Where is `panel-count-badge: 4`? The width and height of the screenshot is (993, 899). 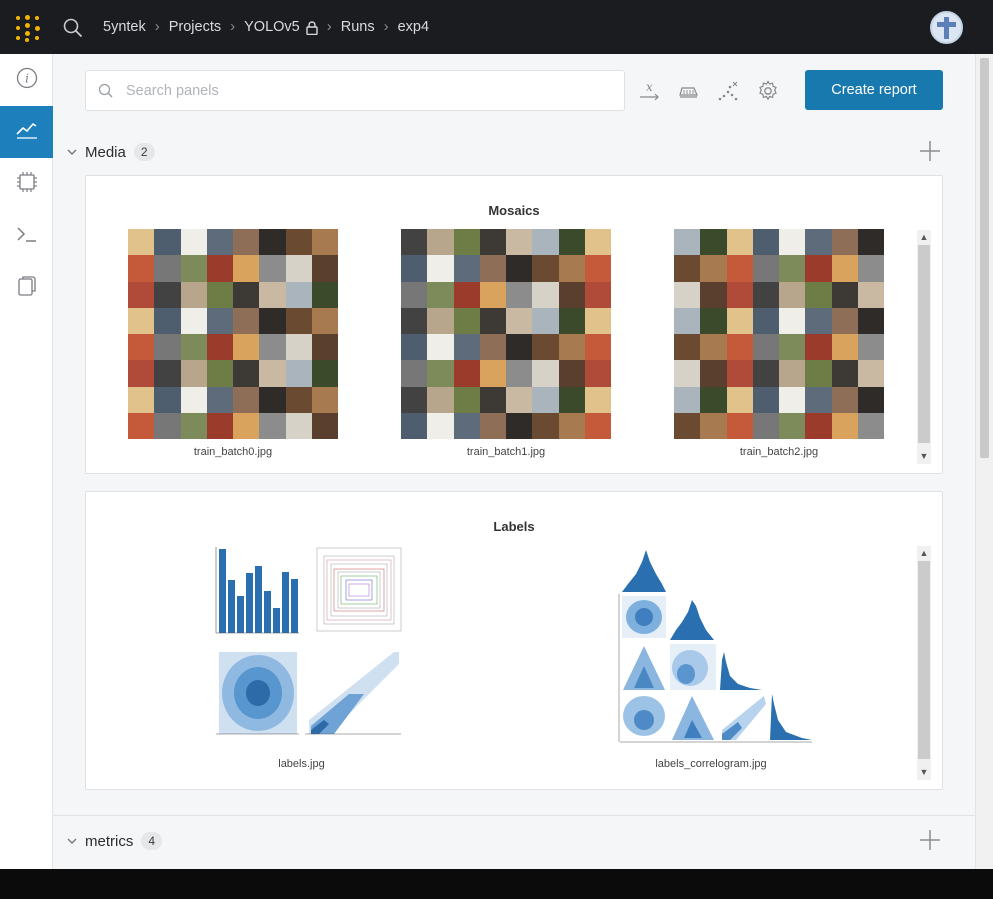 panel-count-badge: 4 is located at coordinates (152, 841).